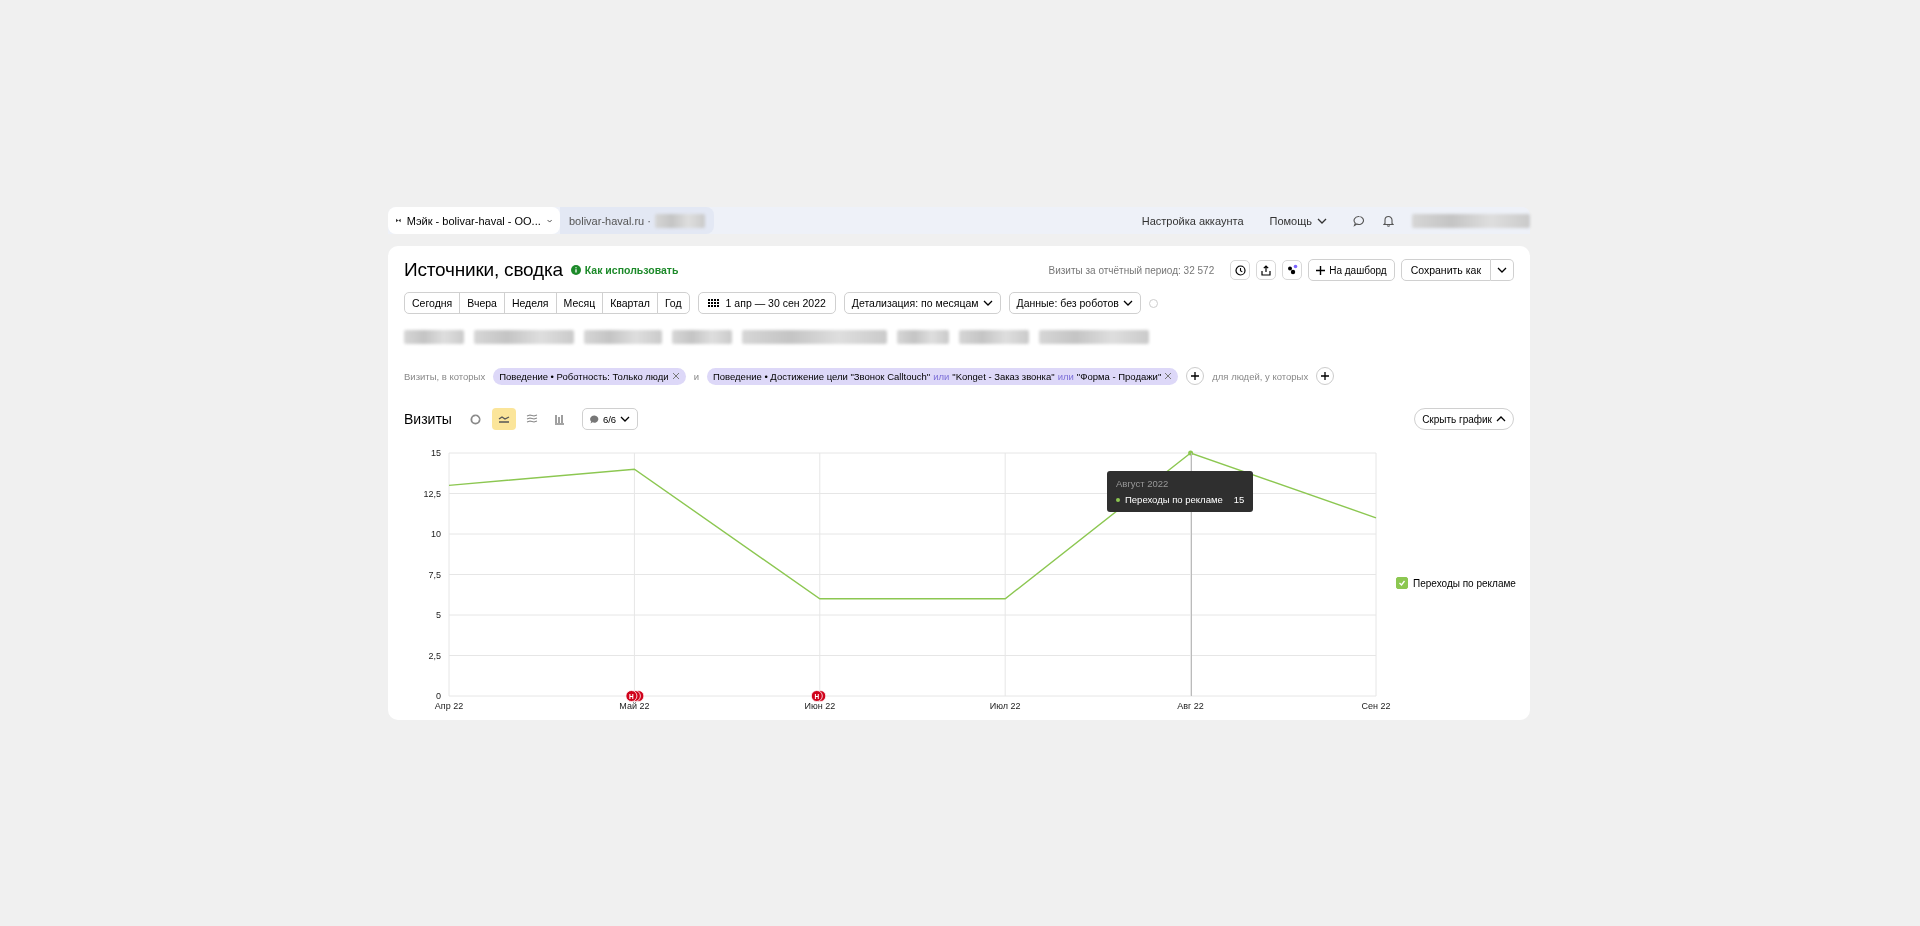 The width and height of the screenshot is (1920, 926). Describe the element at coordinates (445, 376) in the screenshot. I see `segment-prefix: Визиты, в которых` at that location.